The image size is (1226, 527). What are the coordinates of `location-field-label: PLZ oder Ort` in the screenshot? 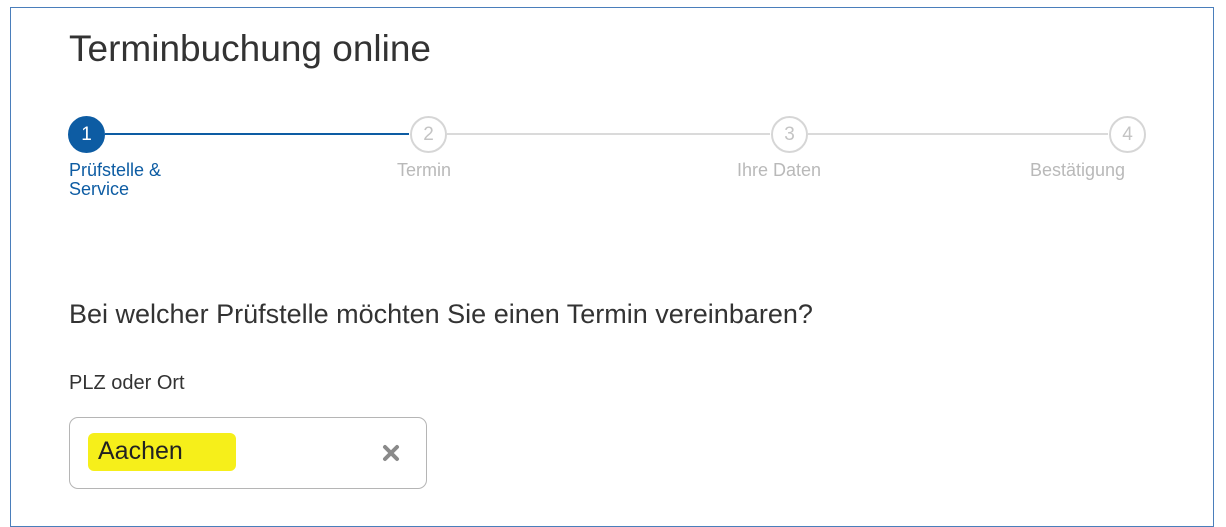 It's located at (127, 383).